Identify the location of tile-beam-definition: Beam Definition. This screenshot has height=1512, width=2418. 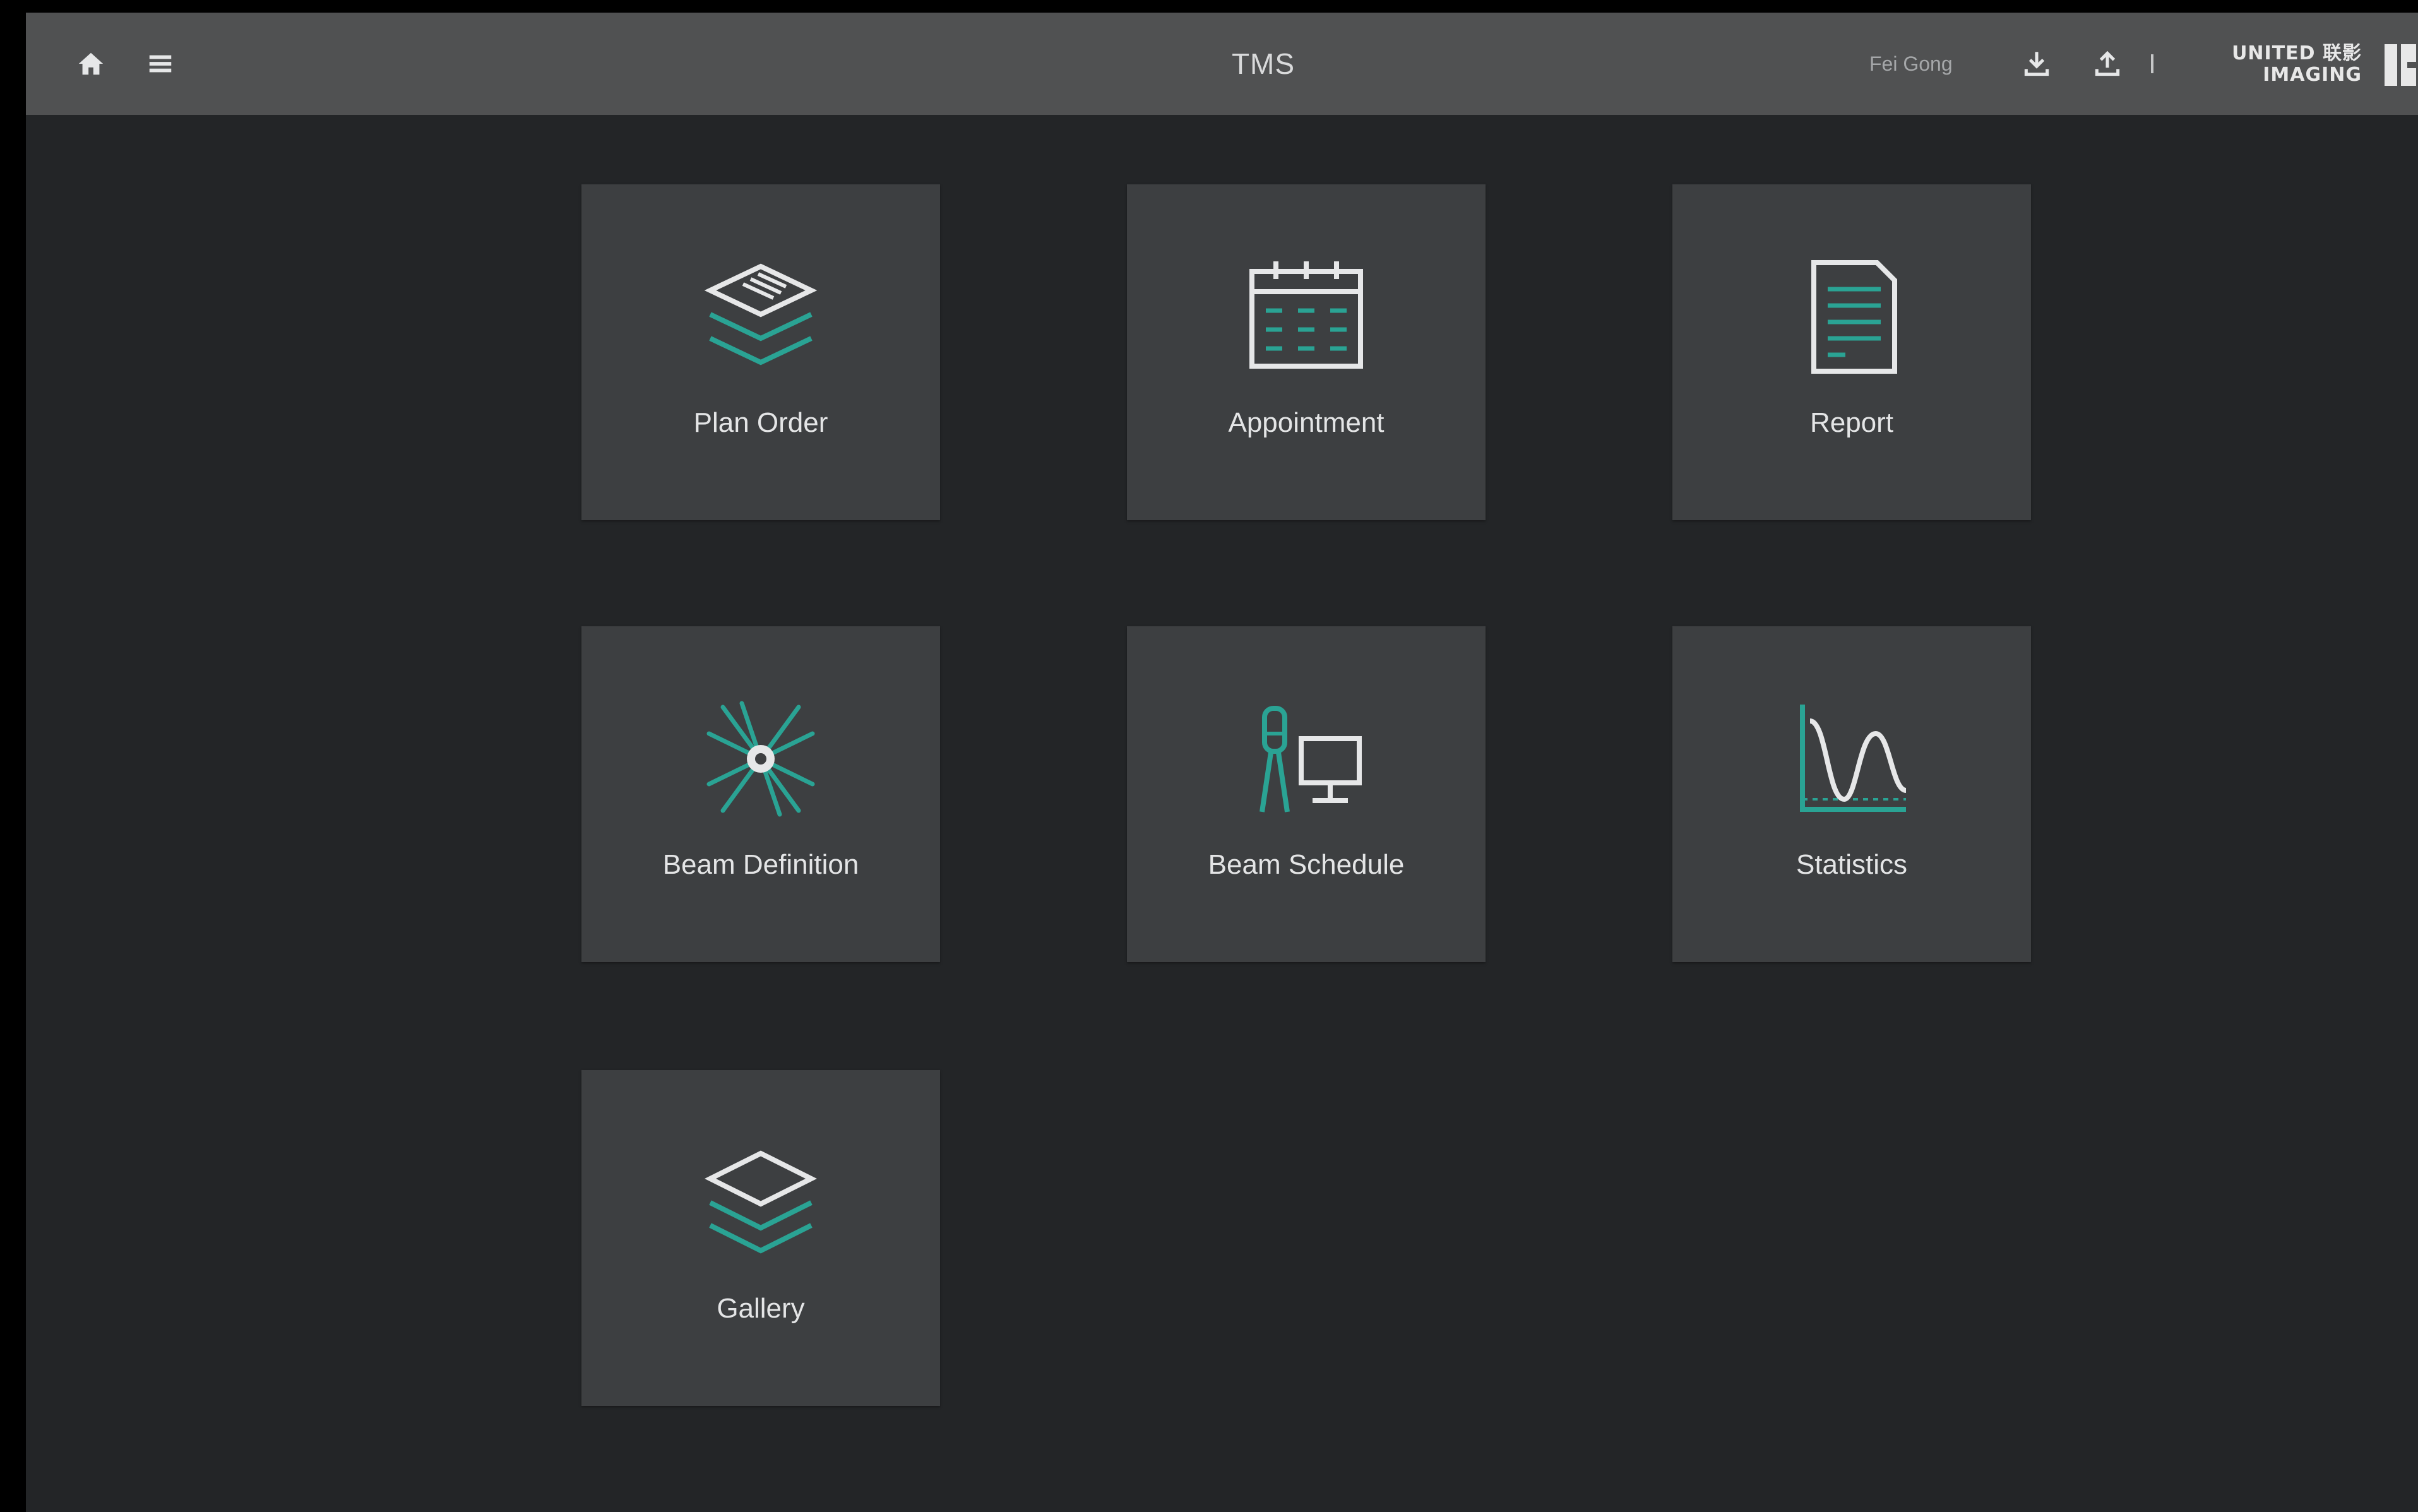
(760, 794).